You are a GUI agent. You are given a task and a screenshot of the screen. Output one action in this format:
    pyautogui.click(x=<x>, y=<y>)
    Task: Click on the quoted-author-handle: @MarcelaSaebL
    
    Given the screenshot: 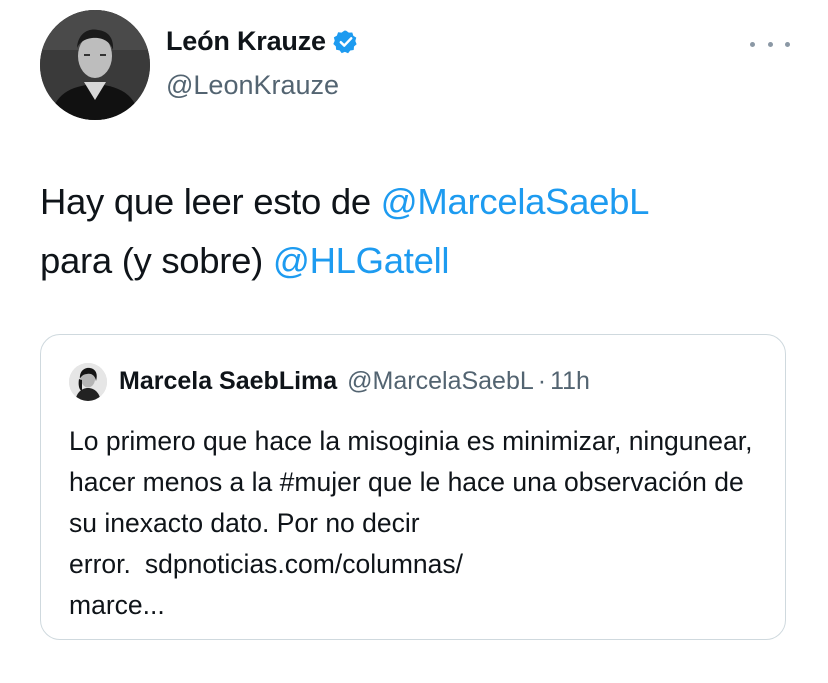 What is the action you would take?
    pyautogui.click(x=440, y=381)
    